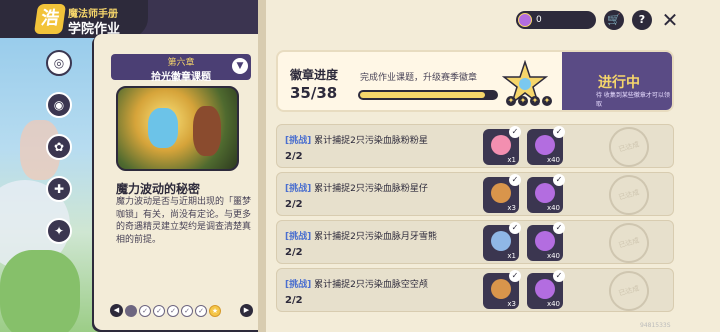 The image size is (720, 332). What do you see at coordinates (246, 310) in the screenshot?
I see `next-page-button: ▶` at bounding box center [246, 310].